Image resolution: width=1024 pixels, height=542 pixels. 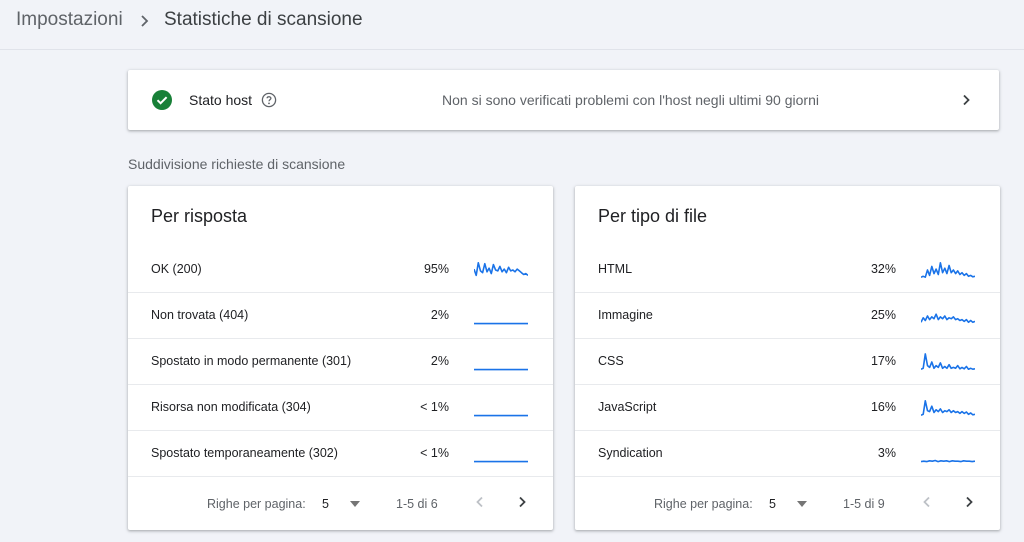 I want to click on table-row: HTML 32%, so click(x=787, y=270).